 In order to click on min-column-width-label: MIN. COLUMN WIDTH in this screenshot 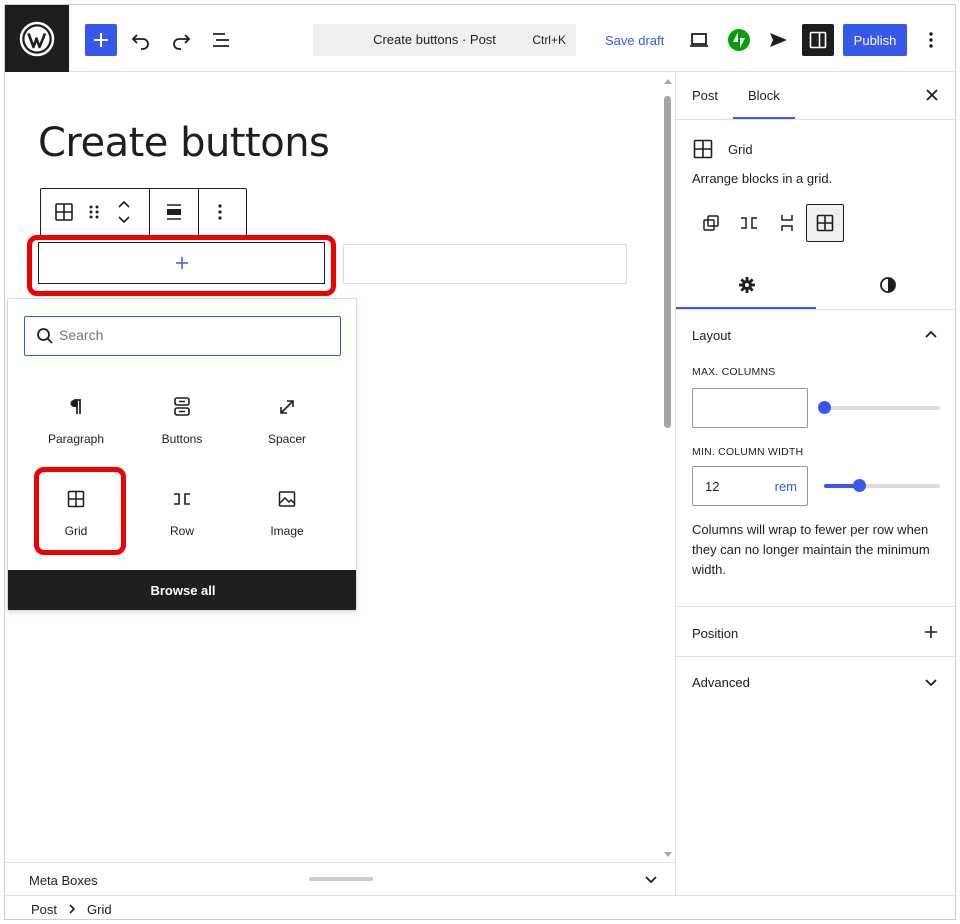, I will do `click(748, 452)`.